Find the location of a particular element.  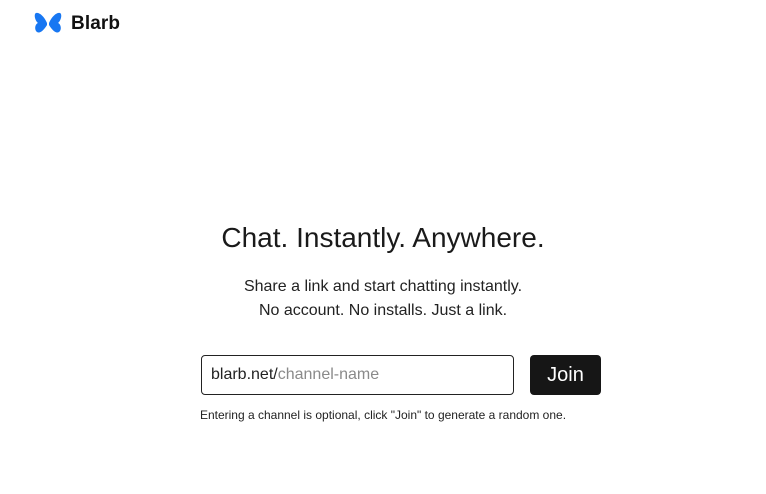

headline: Chat. Instantly. Anywhere. is located at coordinates (383, 237).